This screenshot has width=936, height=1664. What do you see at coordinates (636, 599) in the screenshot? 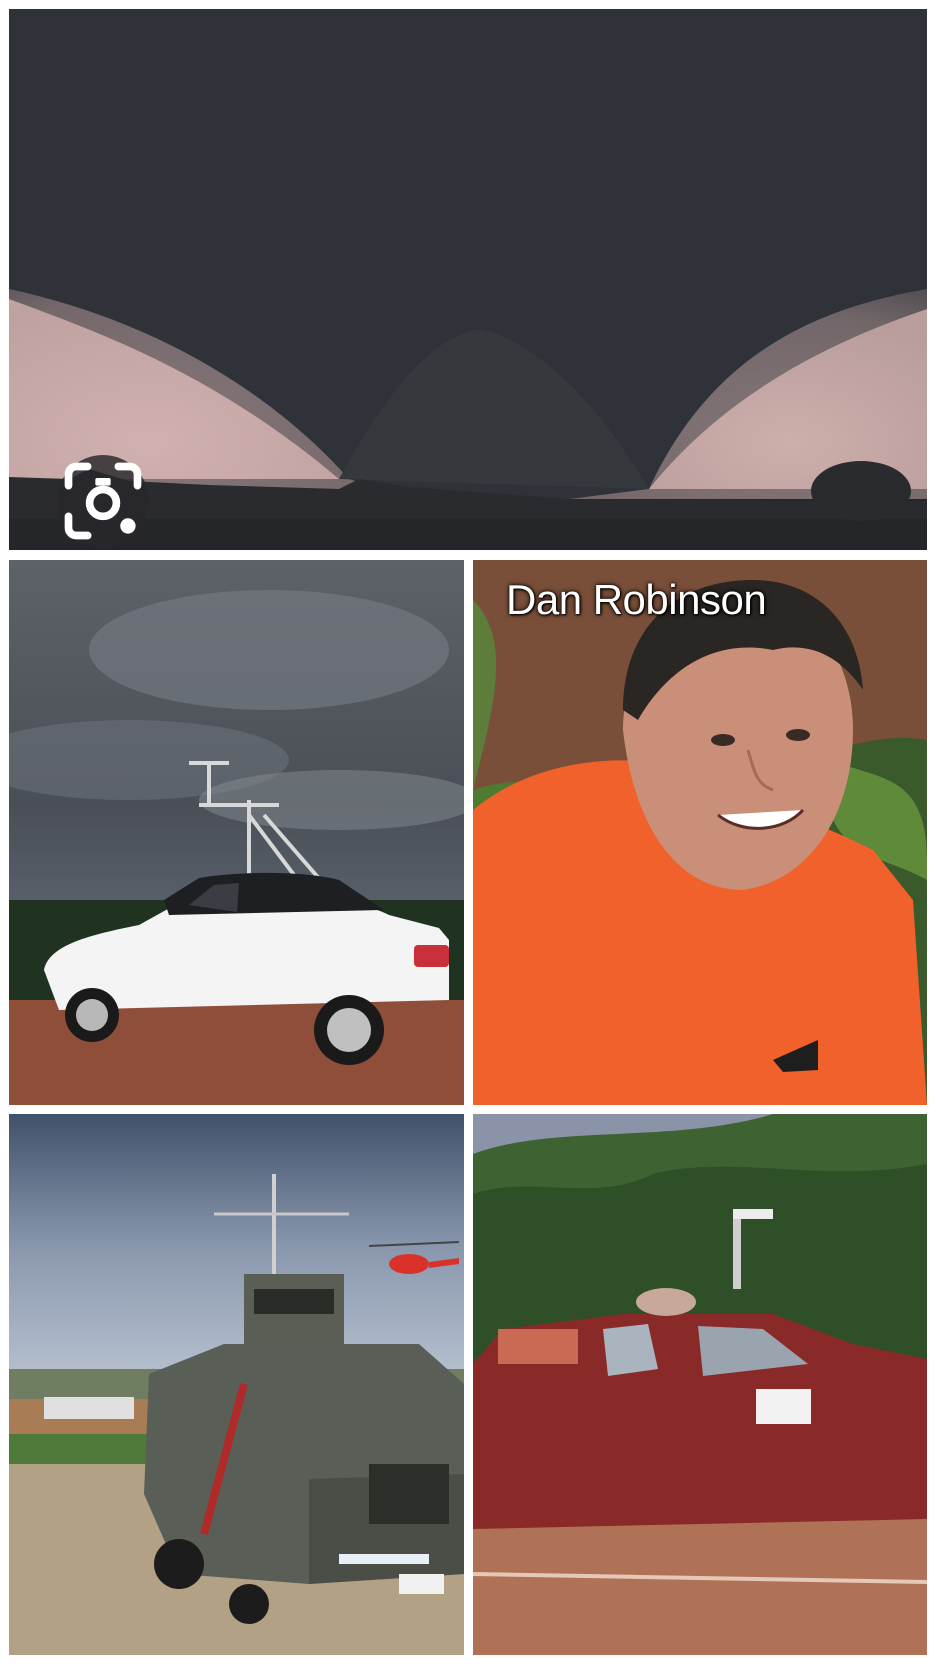
I see `name-caption: Dan Robinson` at bounding box center [636, 599].